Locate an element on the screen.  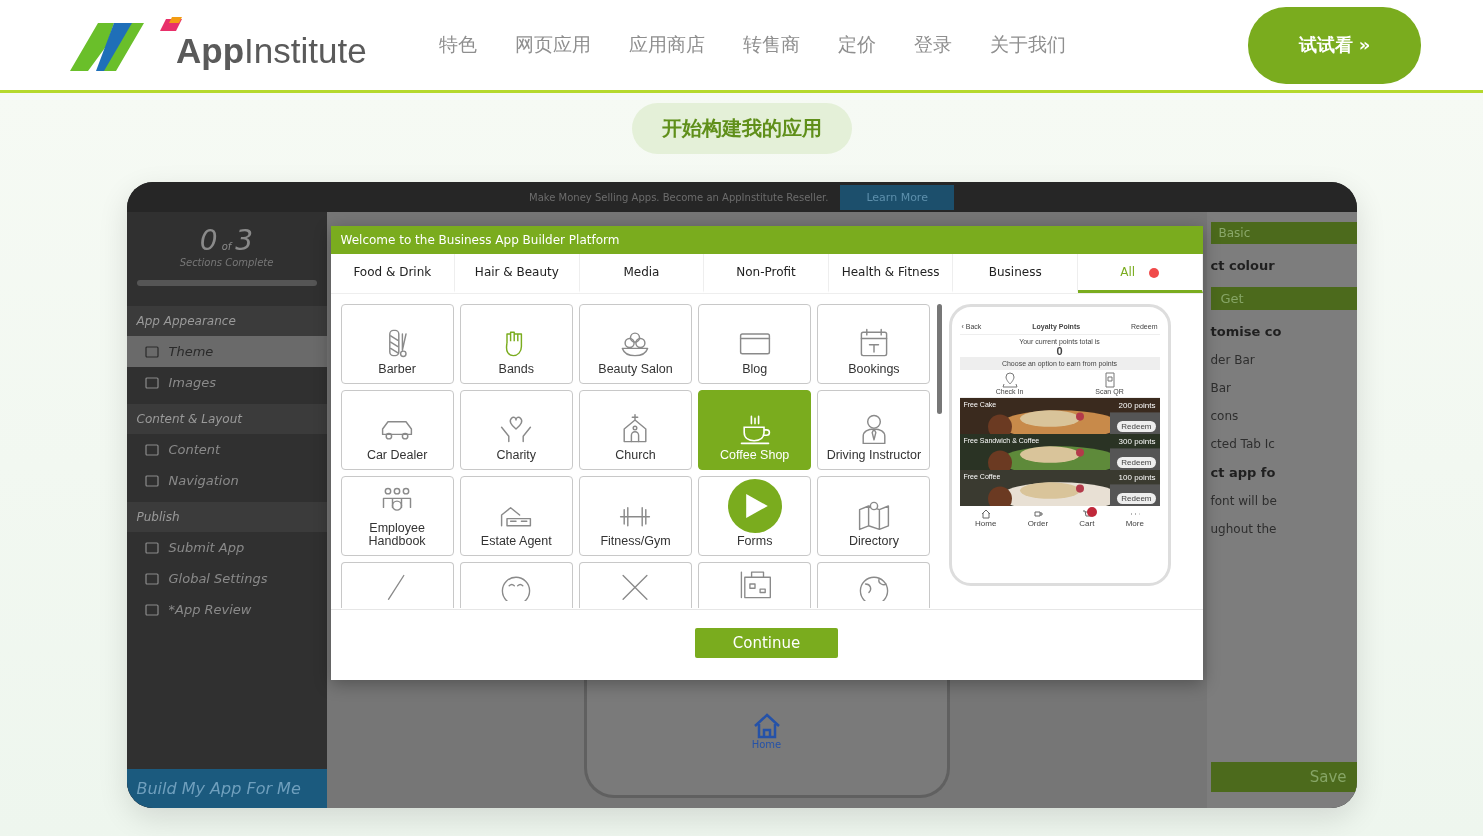
dialog-title: Welcome to the Business App Builder Platform is located at coordinates (766, 240).